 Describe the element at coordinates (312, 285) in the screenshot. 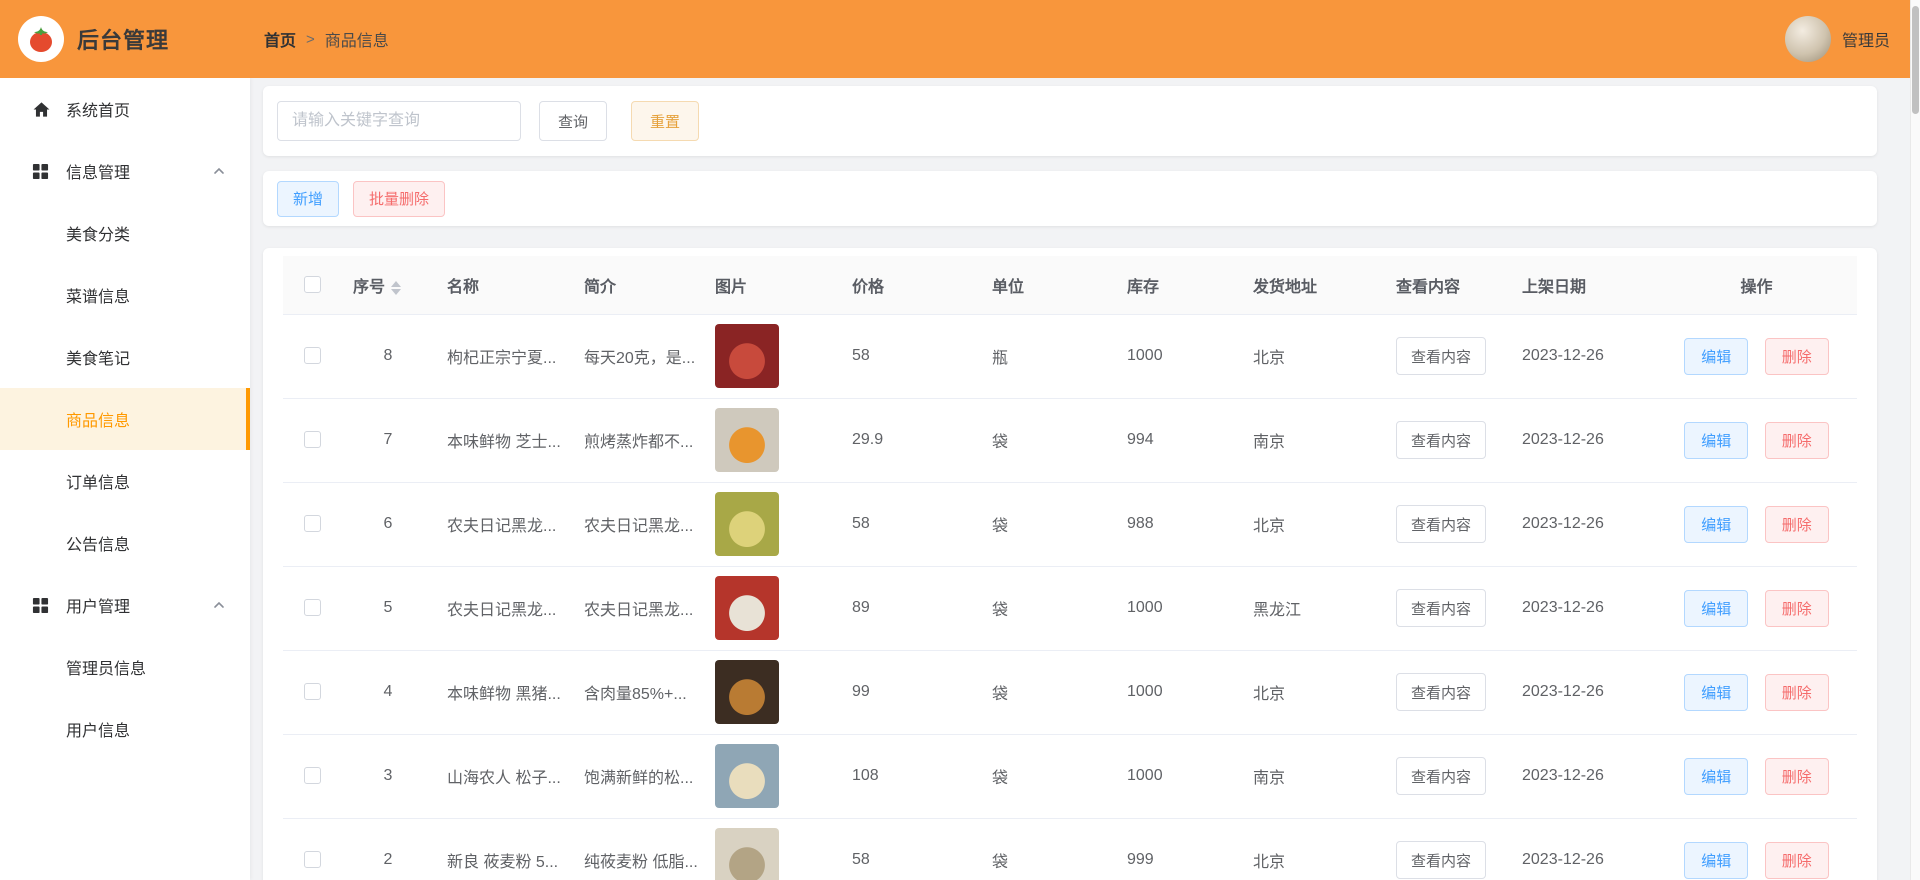

I see `select-all-checkbox` at that location.